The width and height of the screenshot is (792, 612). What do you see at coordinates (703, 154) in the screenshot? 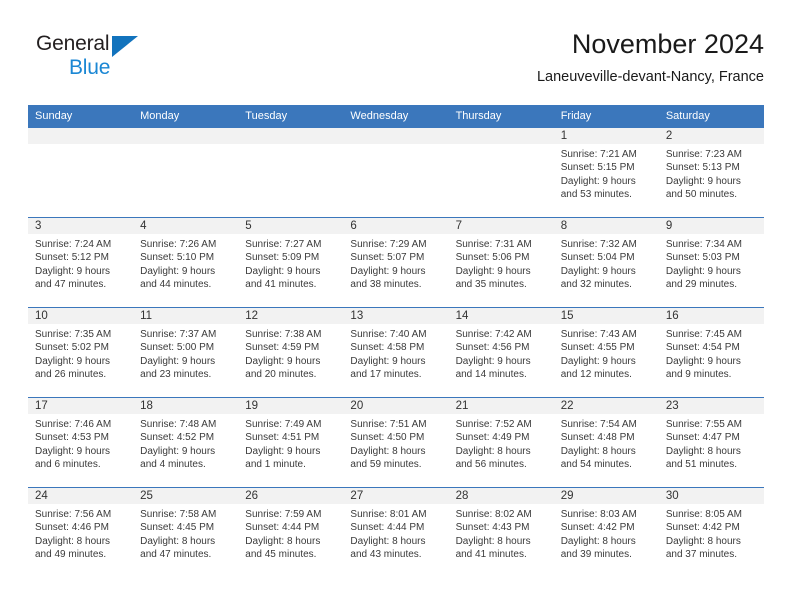
I see `sunrise-time: Sunrise: 7:23 AM` at bounding box center [703, 154].